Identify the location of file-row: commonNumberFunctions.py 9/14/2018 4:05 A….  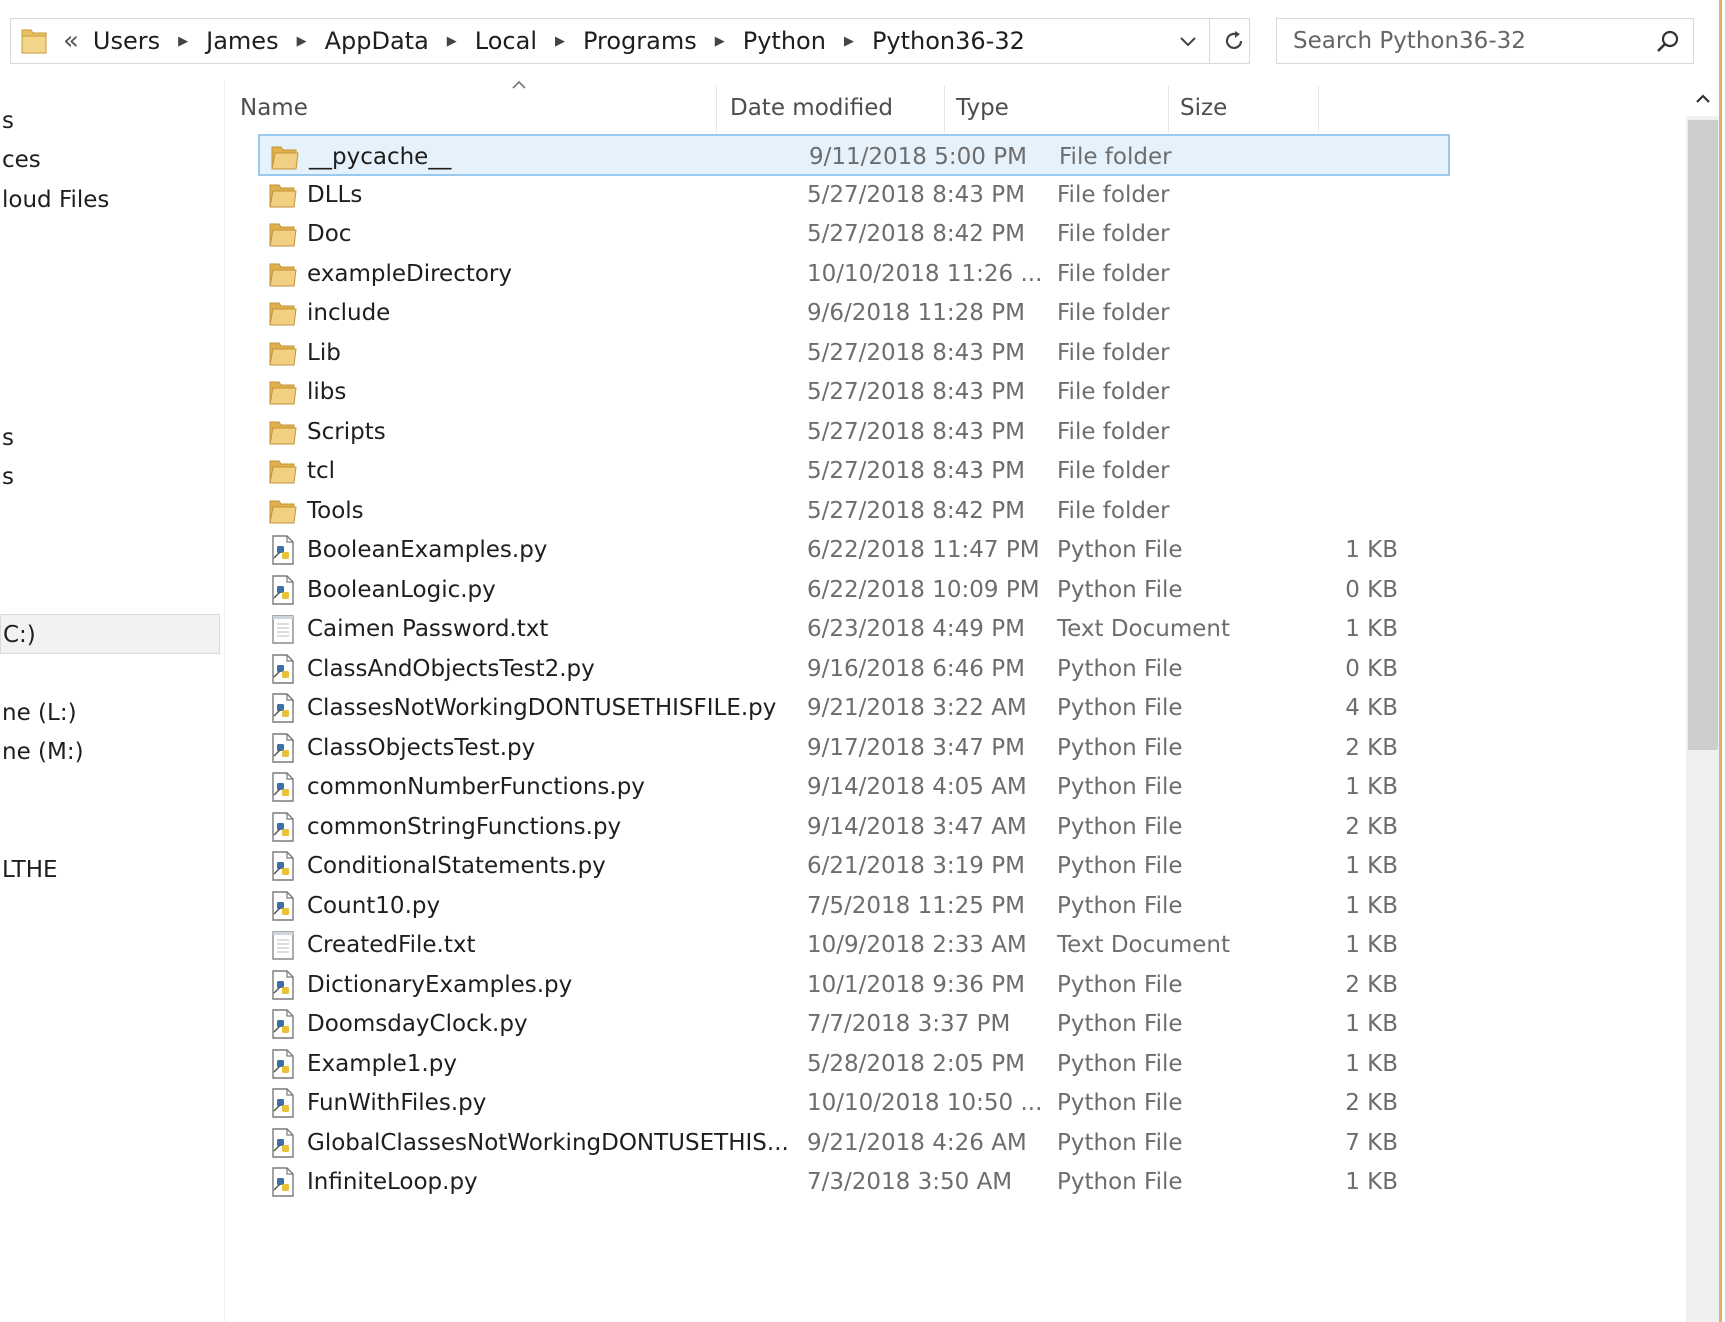
(854, 787).